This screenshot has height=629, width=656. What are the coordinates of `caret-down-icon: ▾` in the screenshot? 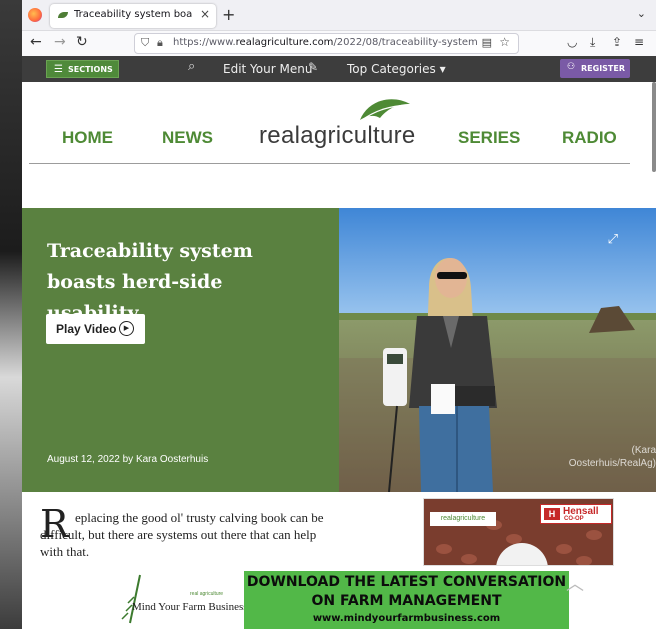 It's located at (442, 69).